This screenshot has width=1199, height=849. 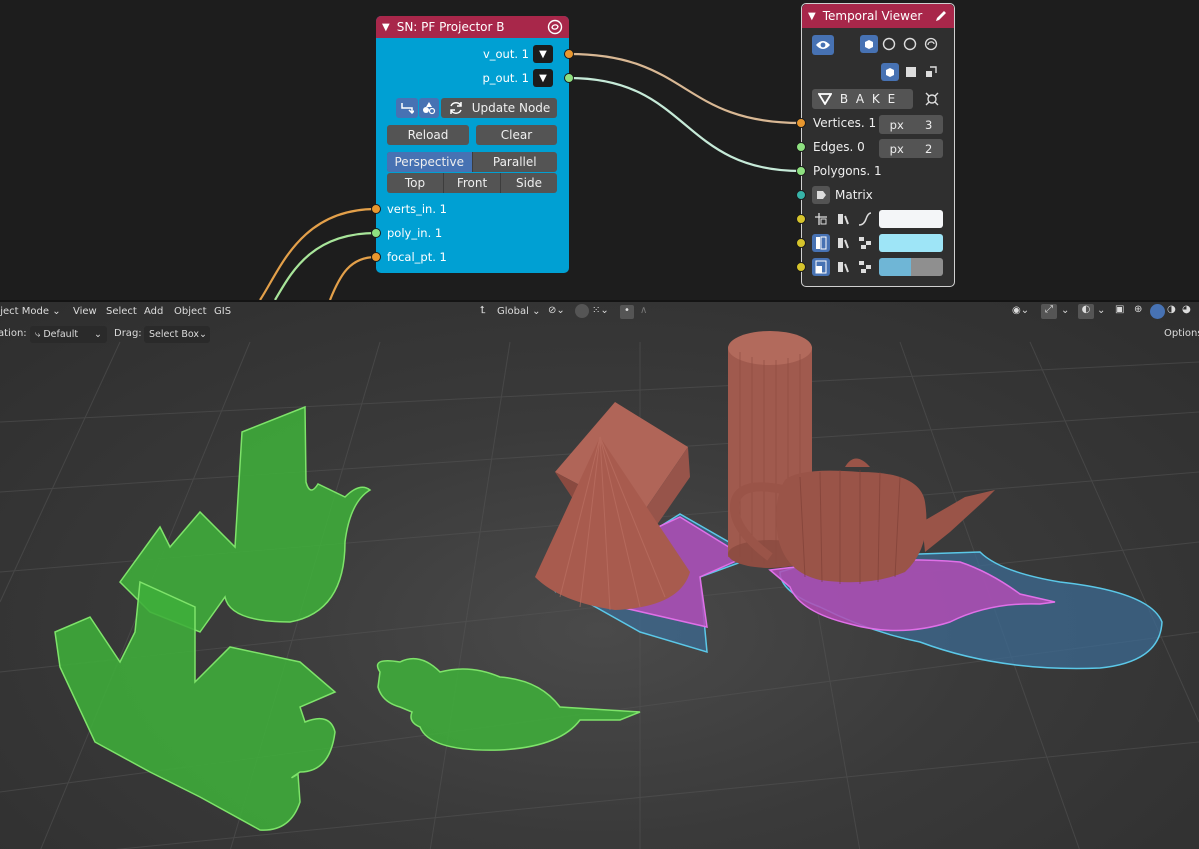 I want to click on face-color-socket, so click(x=801, y=267).